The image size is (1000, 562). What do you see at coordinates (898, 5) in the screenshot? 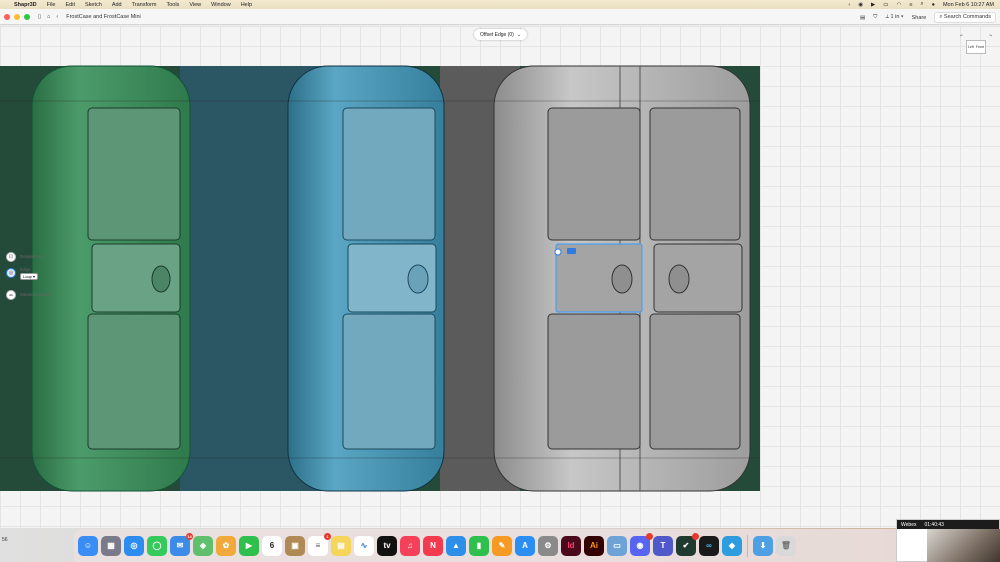
I see `wifi-icon: ◠` at bounding box center [898, 5].